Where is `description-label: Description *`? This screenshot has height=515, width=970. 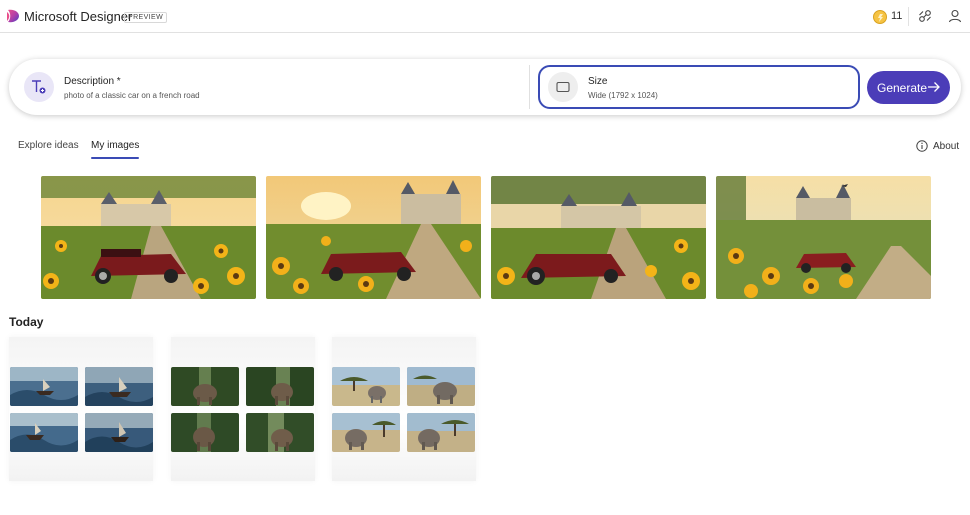 description-label: Description * is located at coordinates (92, 81).